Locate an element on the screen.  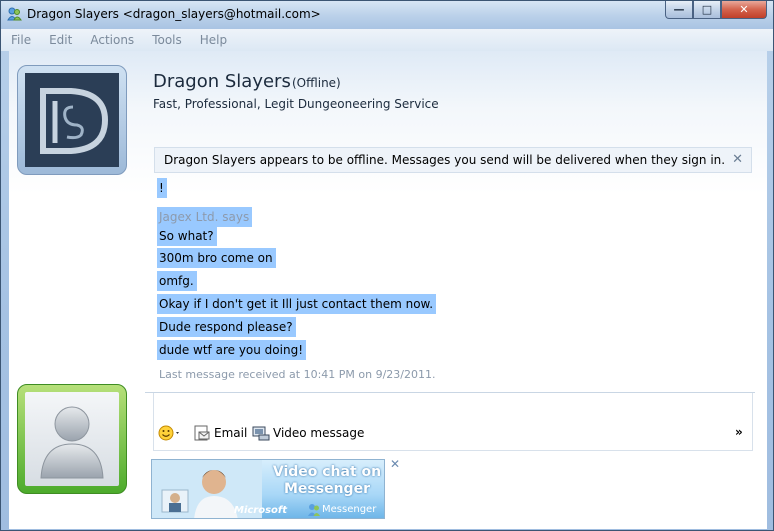
minimize-button: — is located at coordinates (679, 10).